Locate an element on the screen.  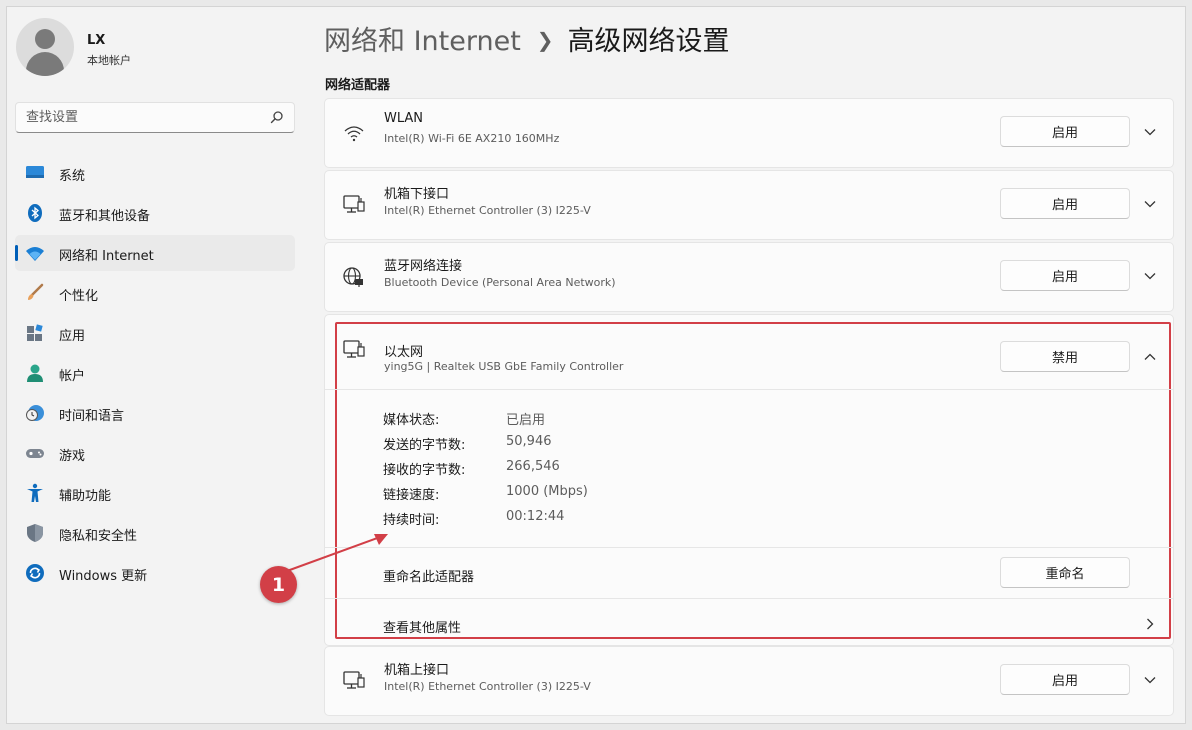
sidebar-item-gaming: 游戏 is located at coordinates (155, 453).